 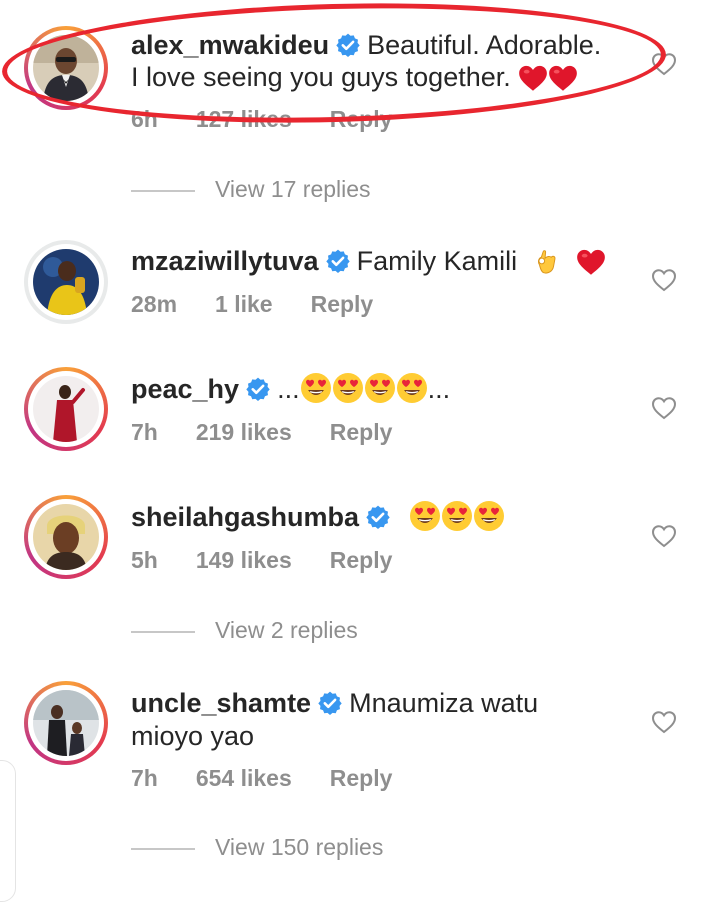 I want to click on like-count: 149 likes, so click(x=244, y=560).